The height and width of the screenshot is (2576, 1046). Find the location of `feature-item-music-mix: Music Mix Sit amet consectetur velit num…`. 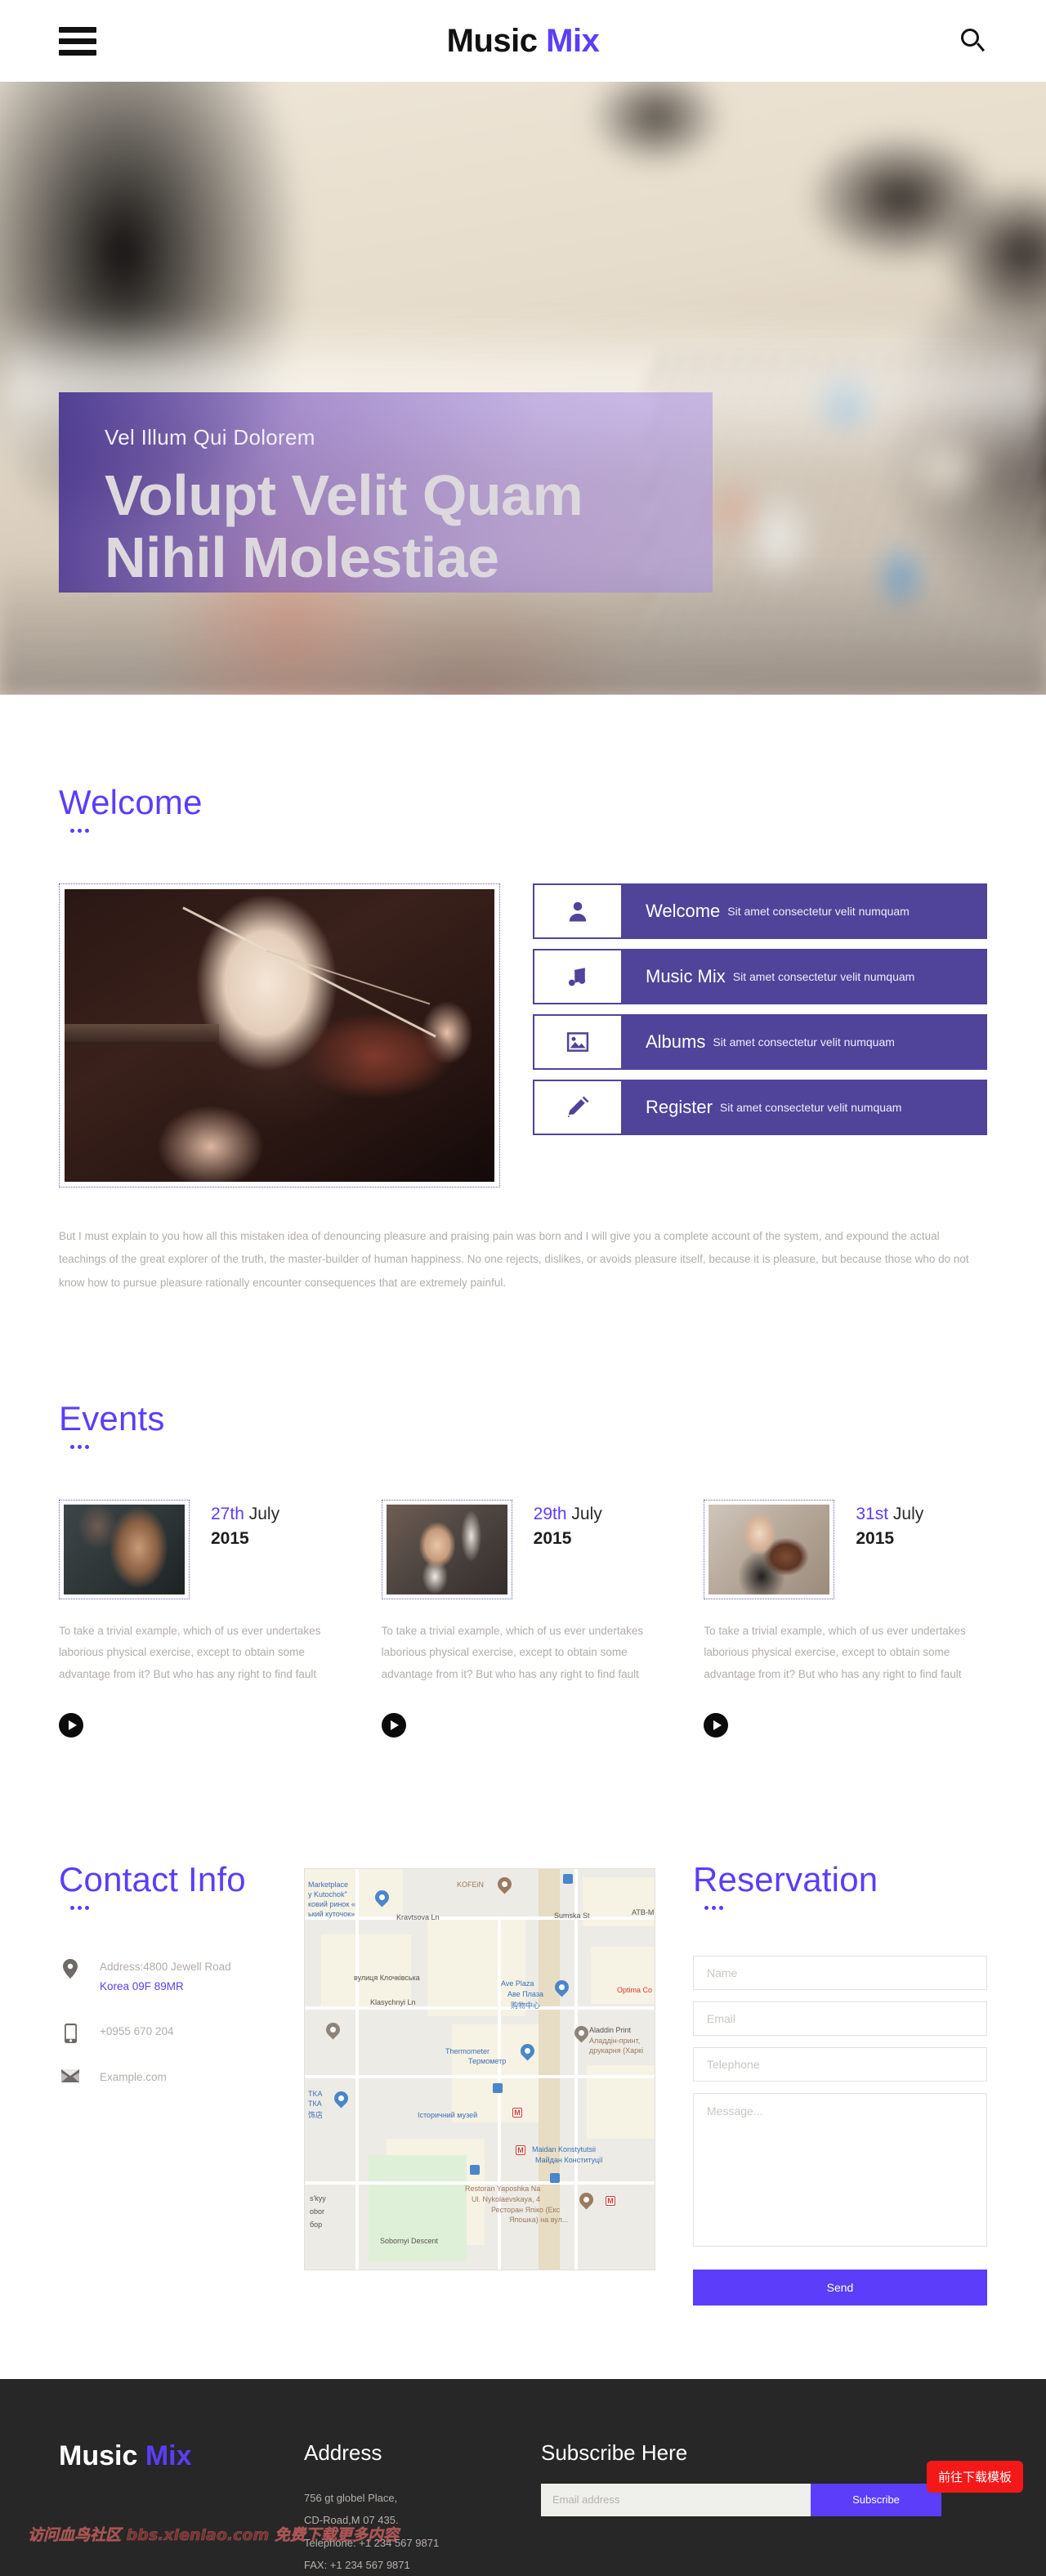

feature-item-music-mix: Music Mix Sit amet consectetur velit num… is located at coordinates (760, 976).